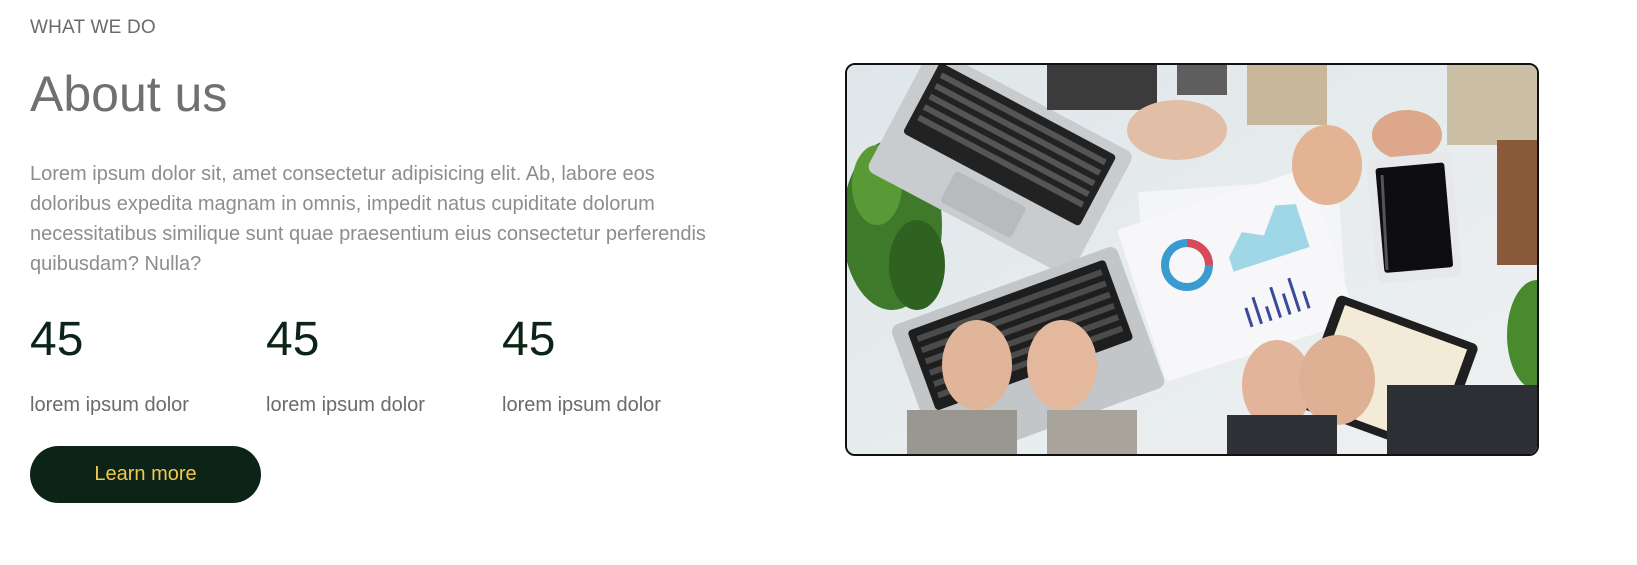 This screenshot has width=1637, height=565. Describe the element at coordinates (93, 27) in the screenshot. I see `section-eyebrow: WHAT WE DO` at that location.